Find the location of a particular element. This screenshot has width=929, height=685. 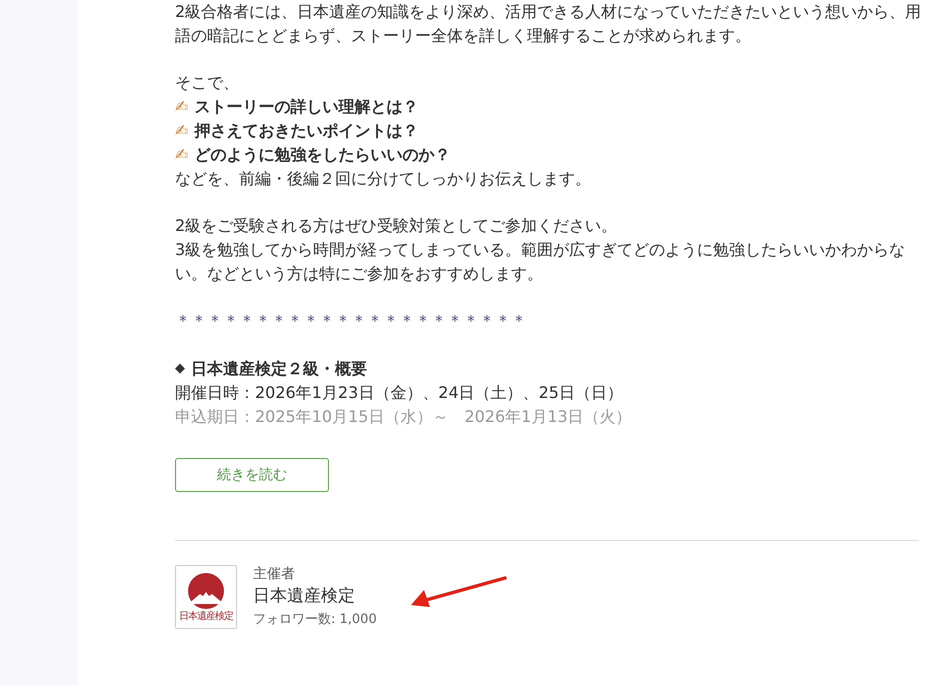

logo-text: 日本遺産検定 is located at coordinates (206, 616).